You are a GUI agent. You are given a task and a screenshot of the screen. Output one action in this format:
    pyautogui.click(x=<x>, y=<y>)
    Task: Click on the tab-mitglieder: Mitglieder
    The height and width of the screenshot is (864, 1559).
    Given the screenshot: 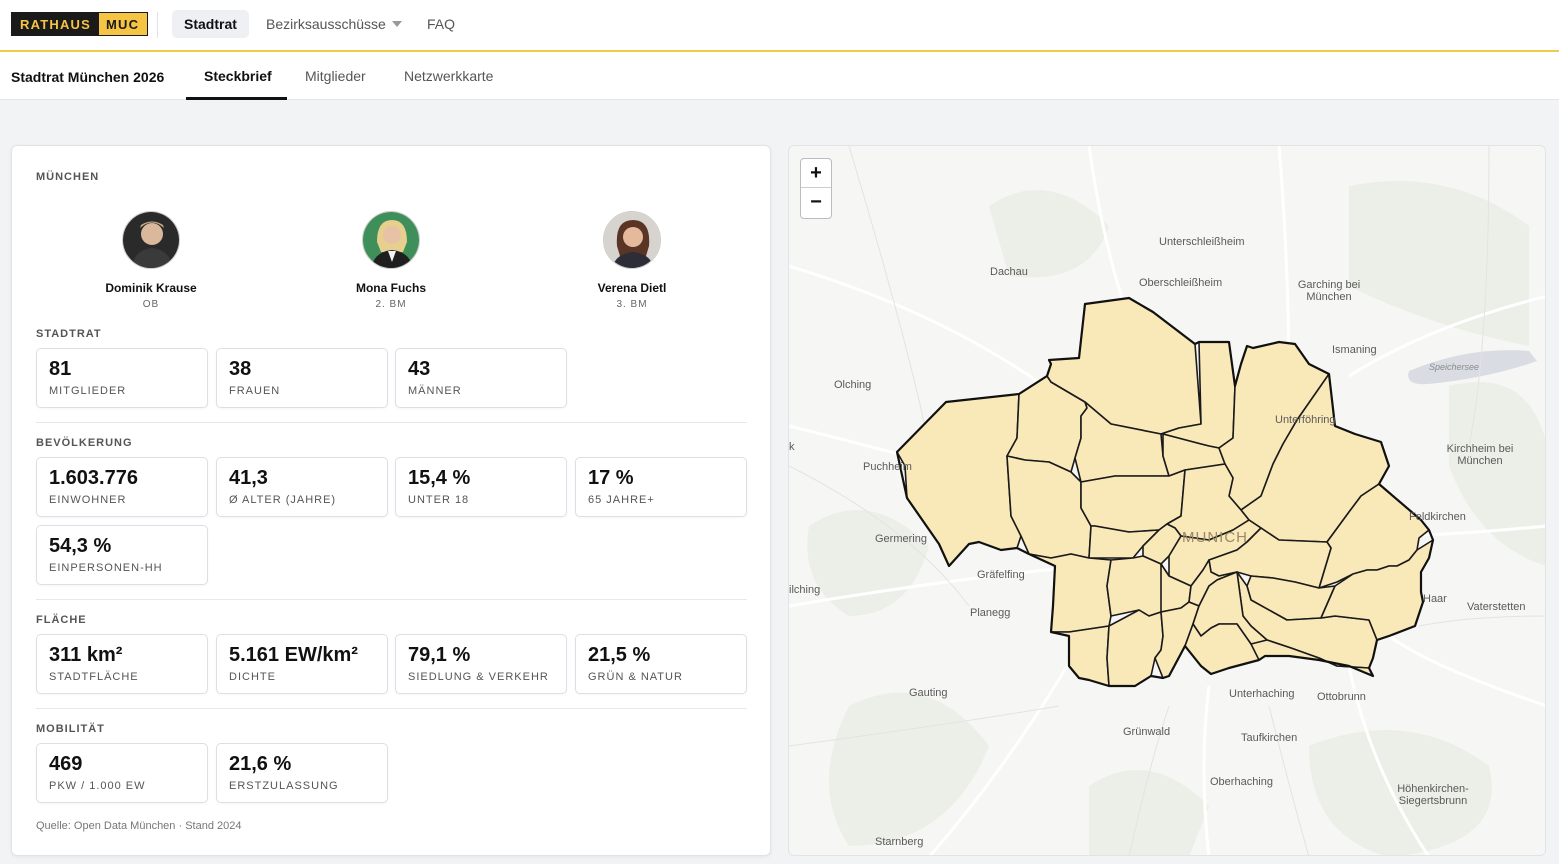 What is the action you would take?
    pyautogui.click(x=335, y=76)
    